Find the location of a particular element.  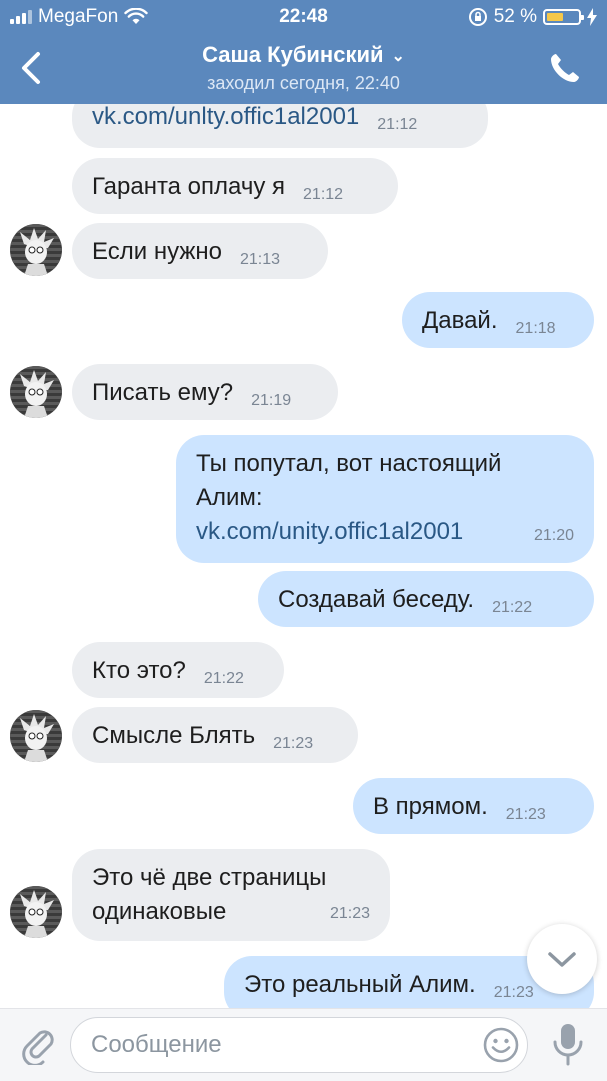

battery-icon is located at coordinates (563, 17).